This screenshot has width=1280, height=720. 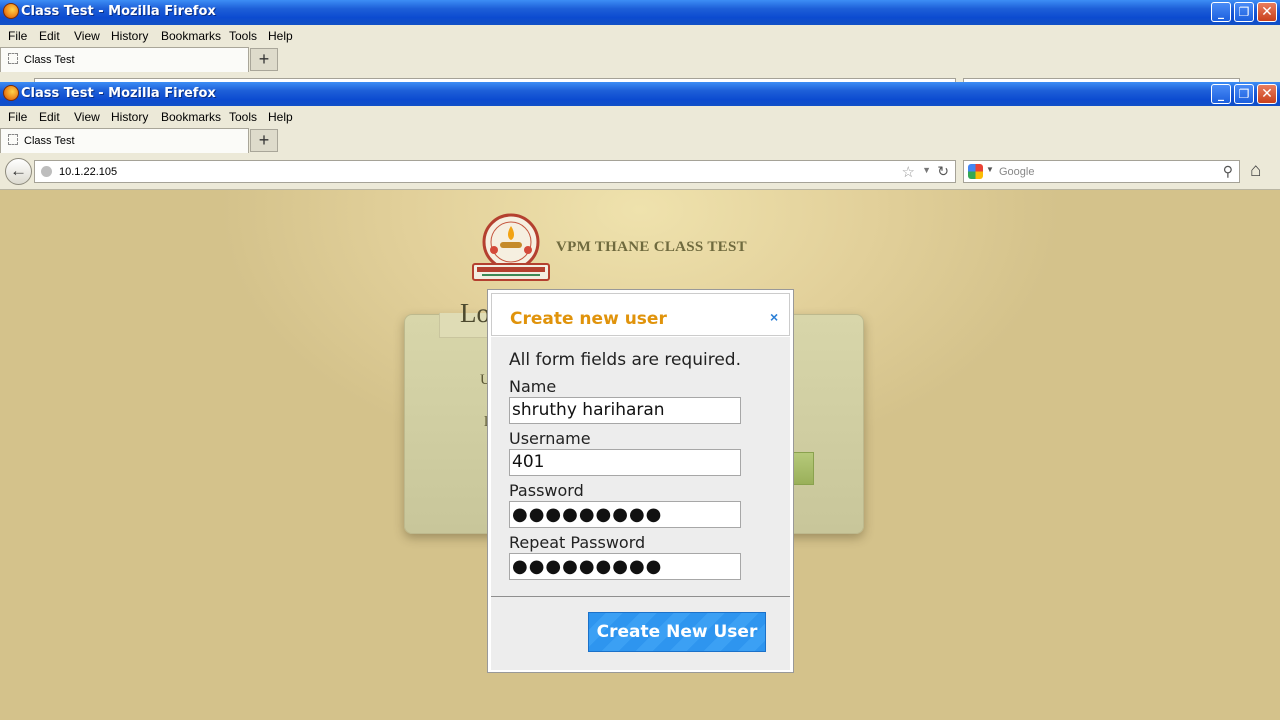 I want to click on site-title: VPM THANE CLASS TEST, so click(x=651, y=247).